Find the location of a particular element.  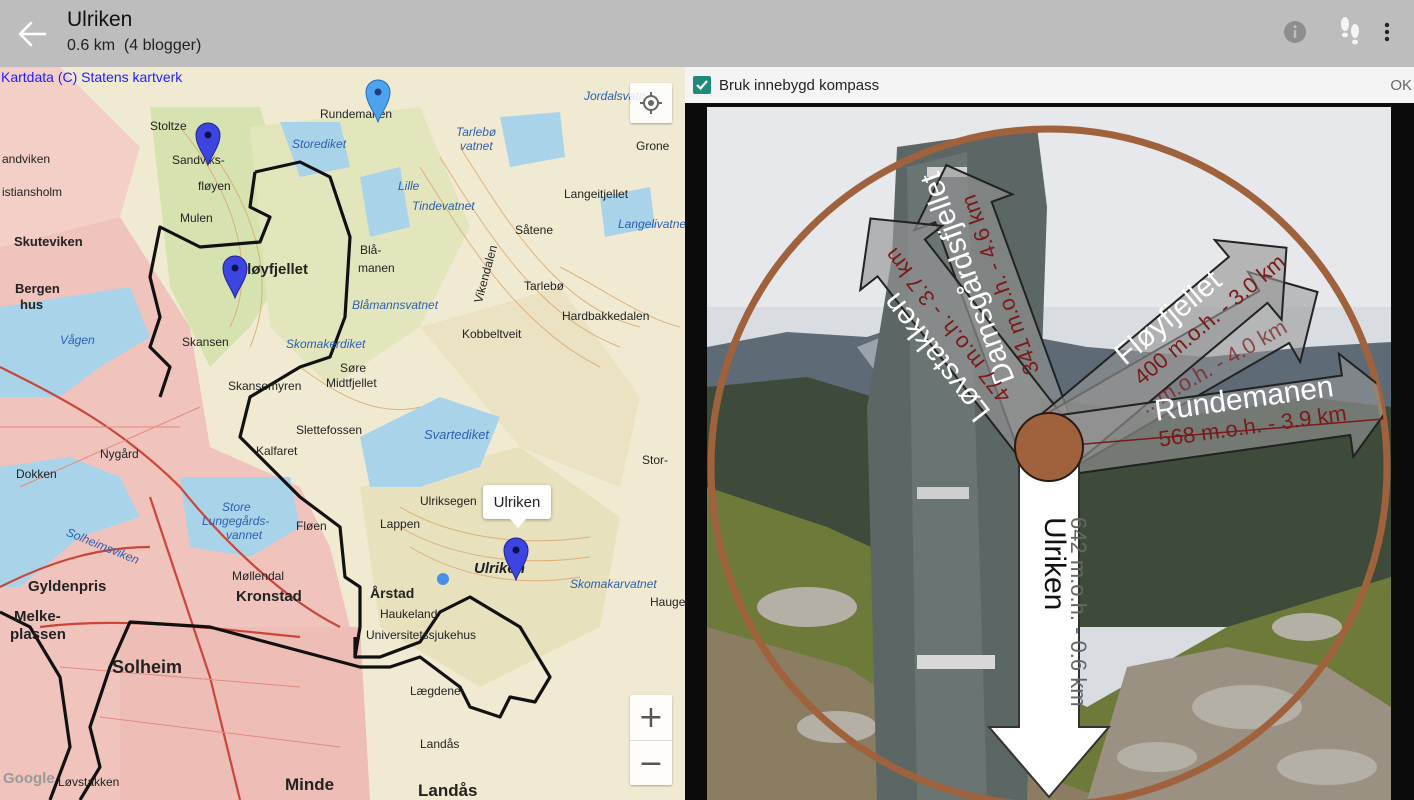

my-location-button is located at coordinates (651, 103).